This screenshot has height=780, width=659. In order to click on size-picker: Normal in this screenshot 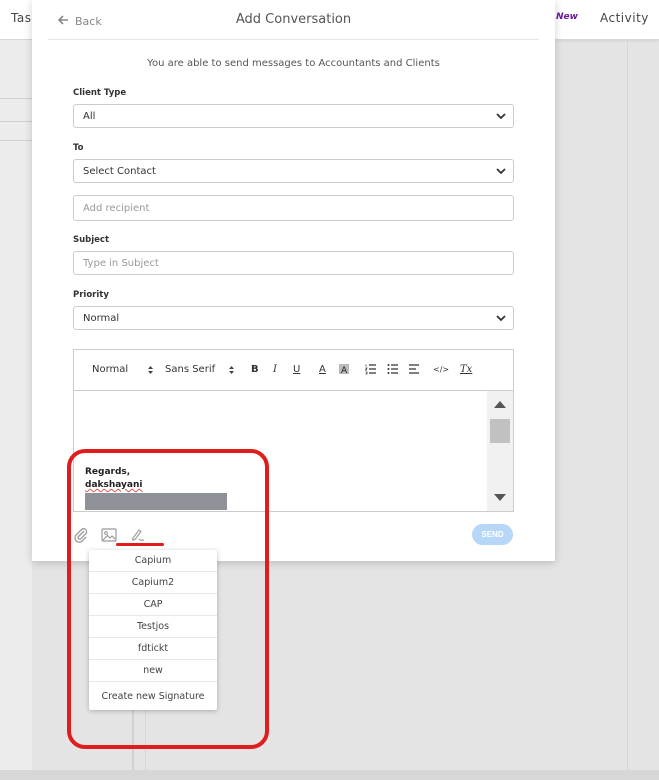, I will do `click(110, 369)`.